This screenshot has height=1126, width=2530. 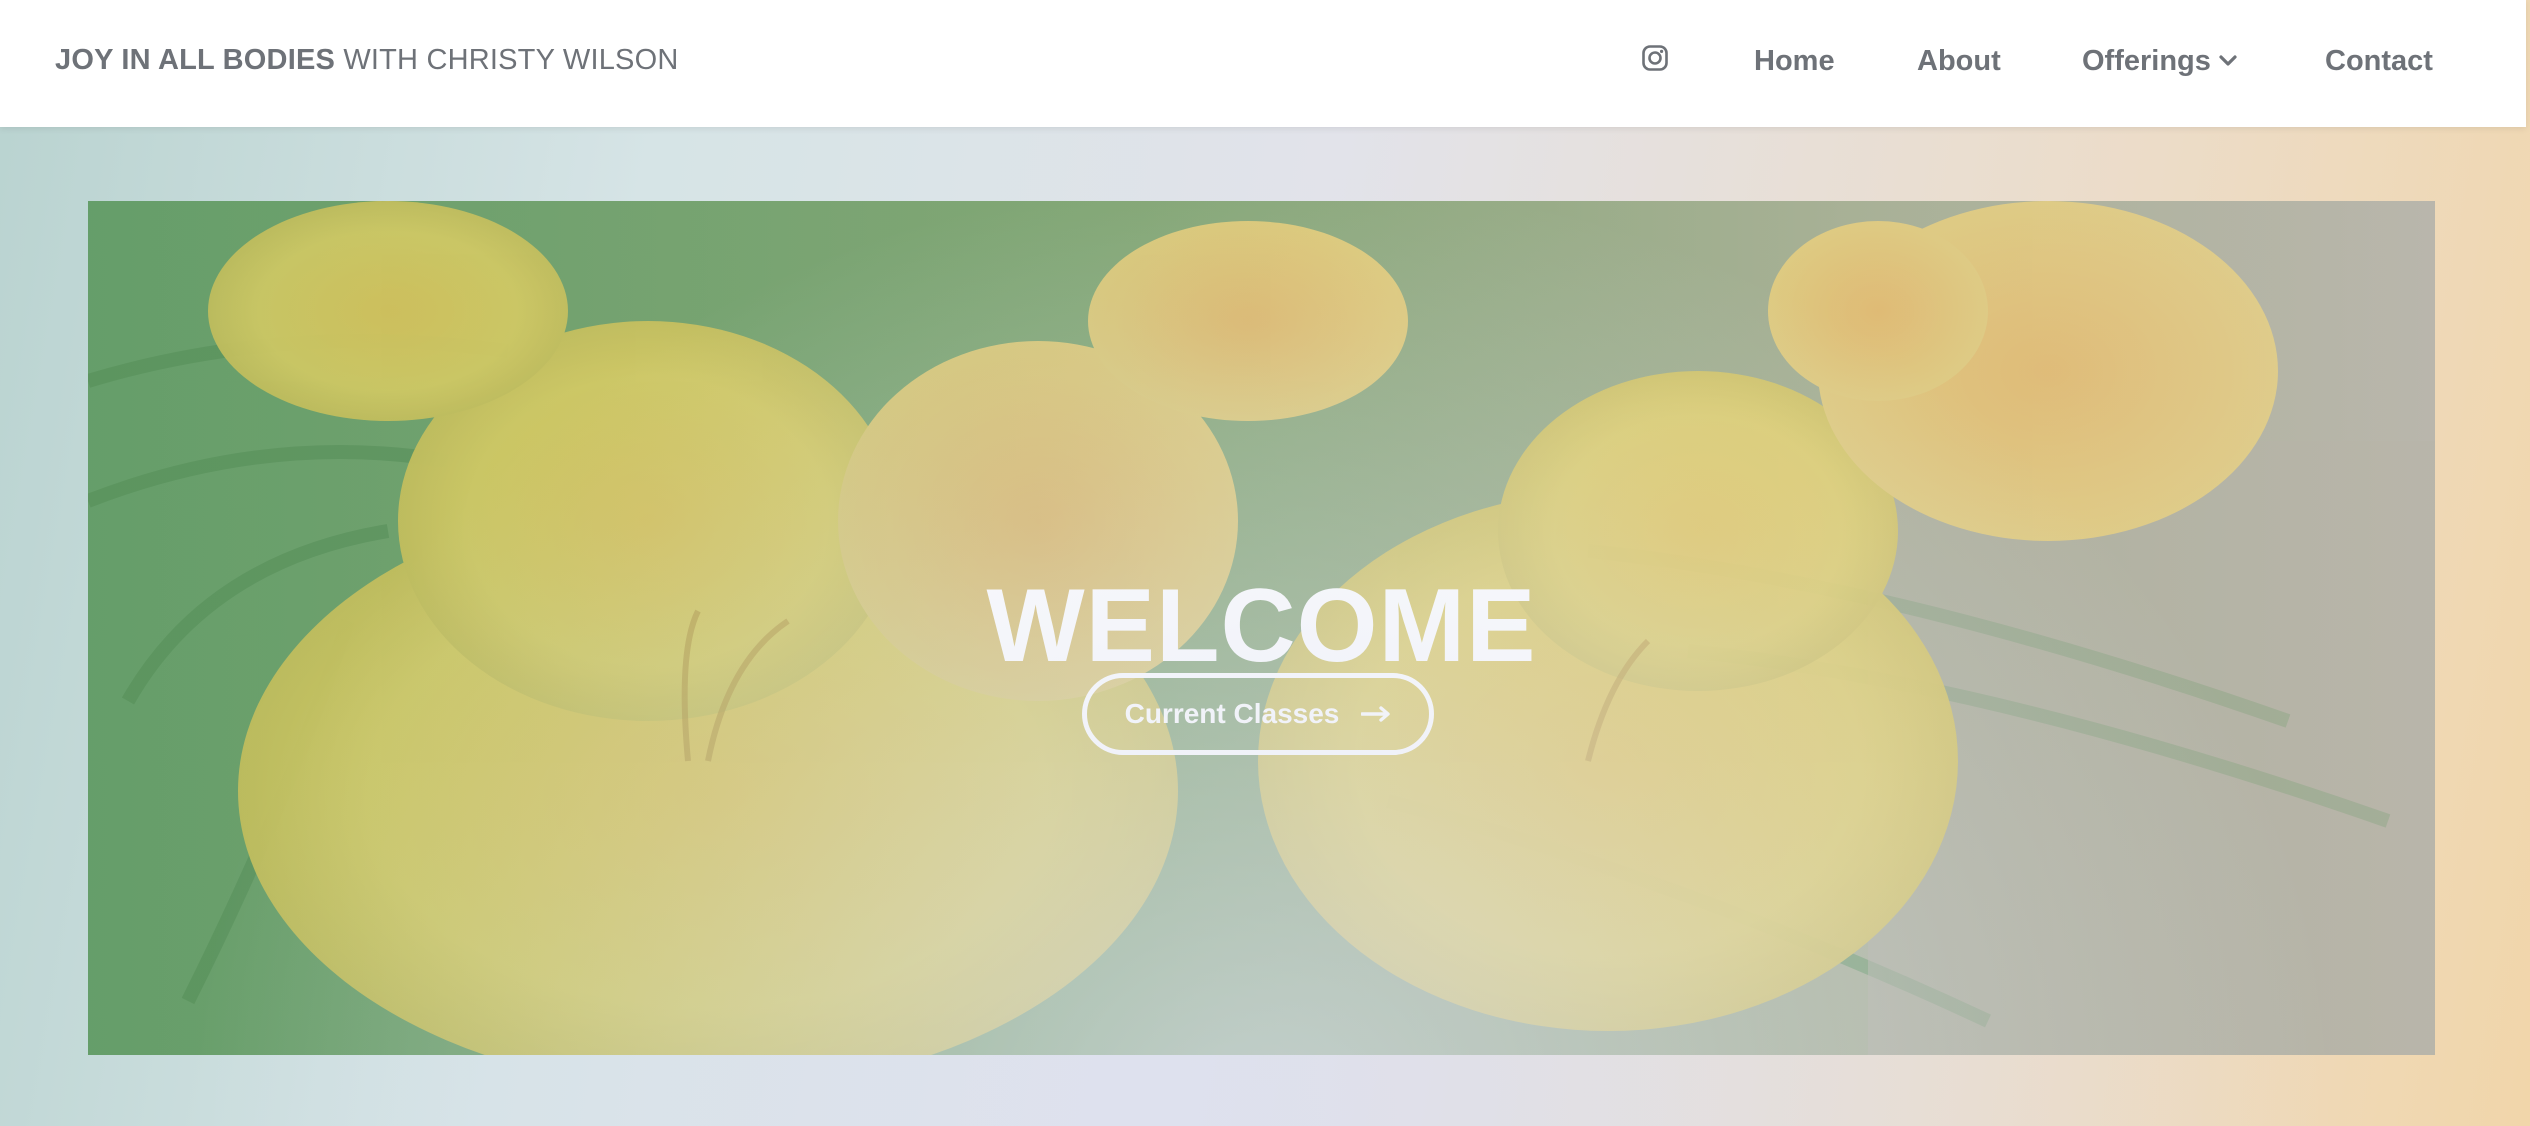 I want to click on instagram-icon, so click(x=1655, y=58).